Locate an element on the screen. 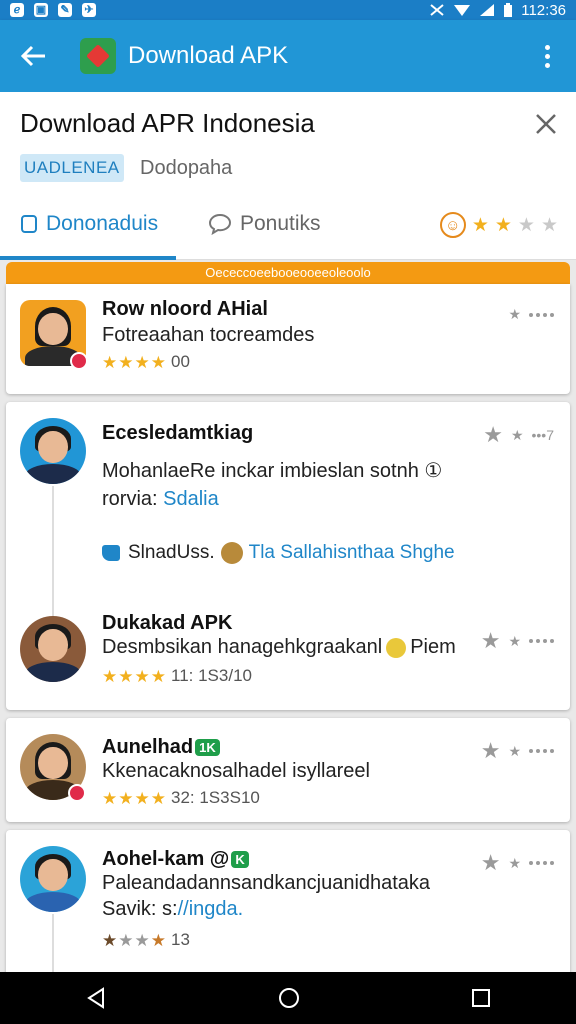  rating: ★ ★ ★ ★ 11: 1S3/10 is located at coordinates (177, 676).